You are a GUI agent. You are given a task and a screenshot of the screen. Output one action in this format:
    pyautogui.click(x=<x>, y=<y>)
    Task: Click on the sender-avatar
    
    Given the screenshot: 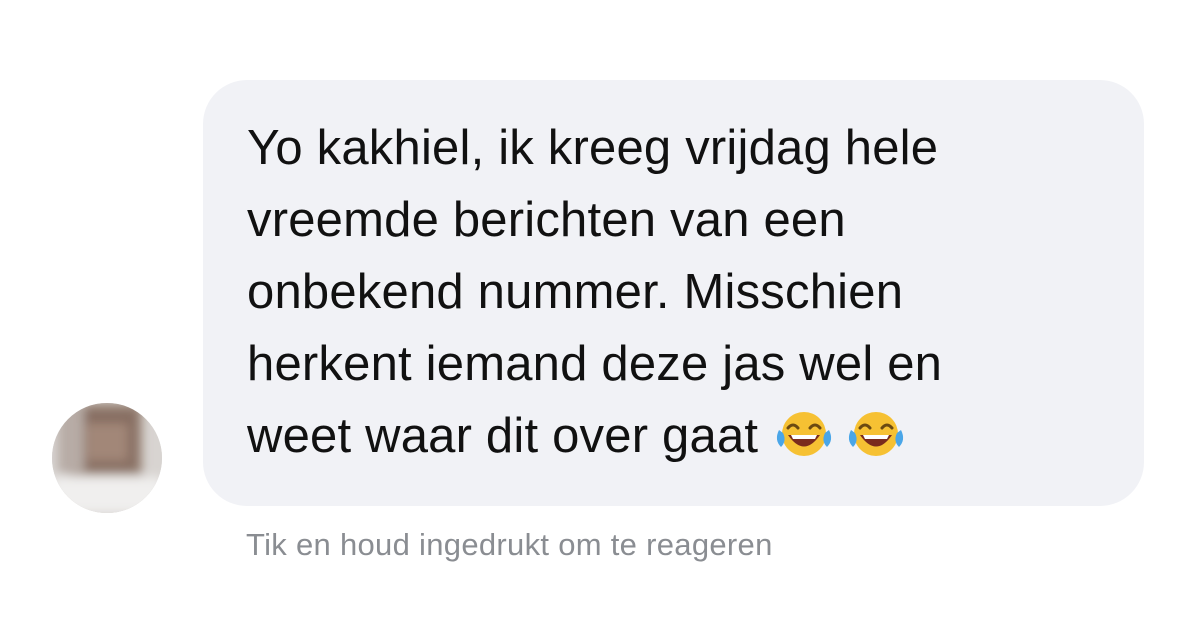 What is the action you would take?
    pyautogui.click(x=107, y=458)
    